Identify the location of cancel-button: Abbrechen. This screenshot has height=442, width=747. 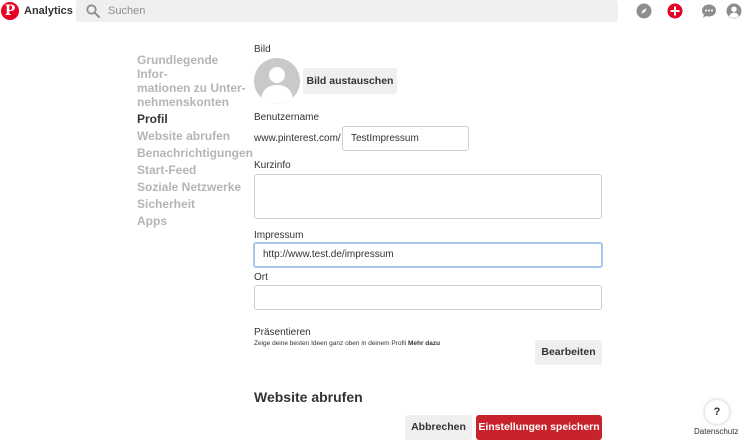
(438, 427).